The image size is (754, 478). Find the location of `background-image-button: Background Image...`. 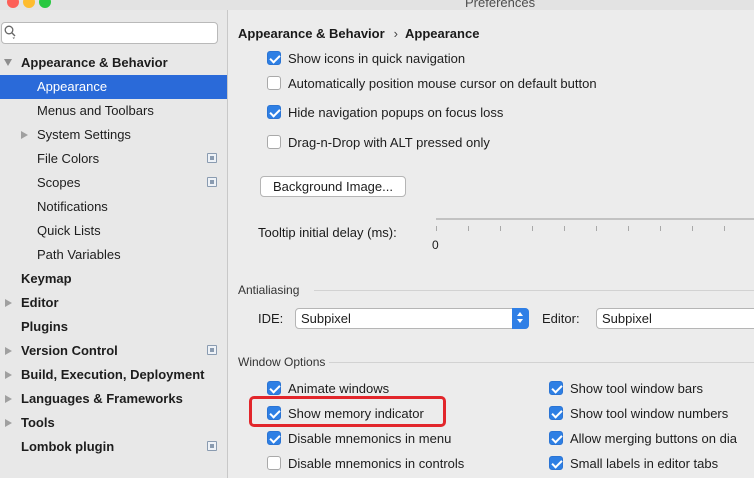

background-image-button: Background Image... is located at coordinates (333, 186).